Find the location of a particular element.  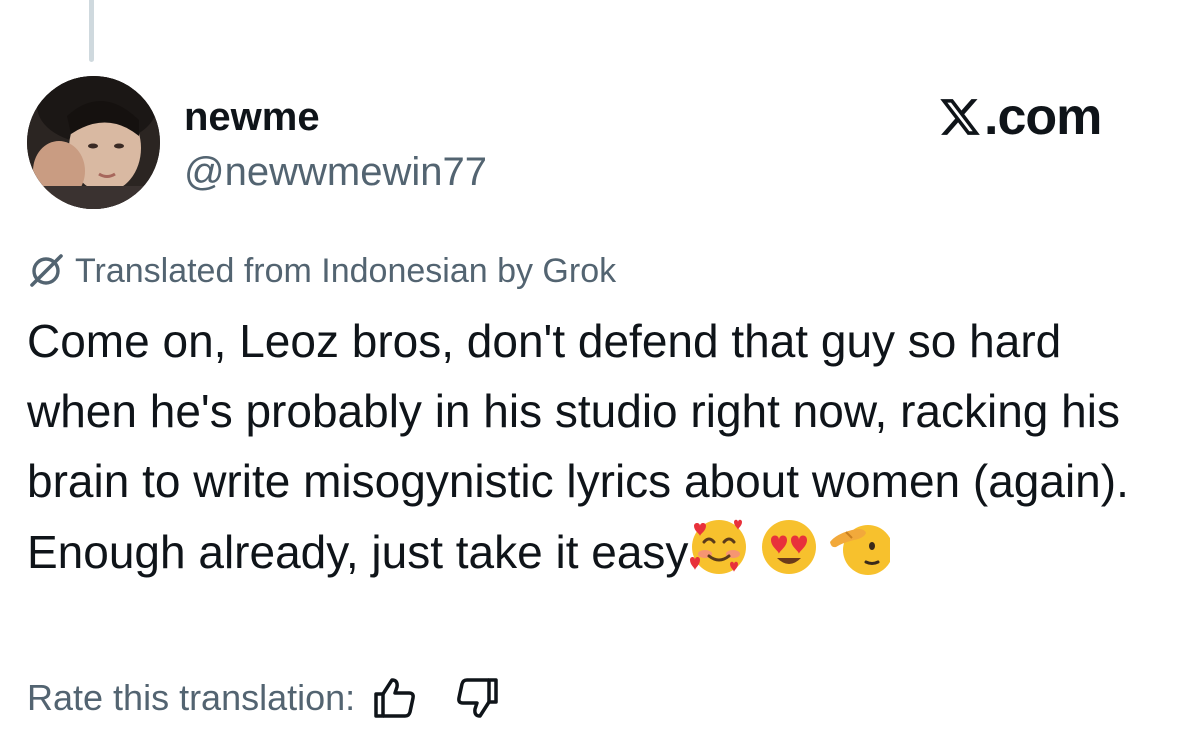

rate-translation: Rate this translation: is located at coordinates (266, 698).